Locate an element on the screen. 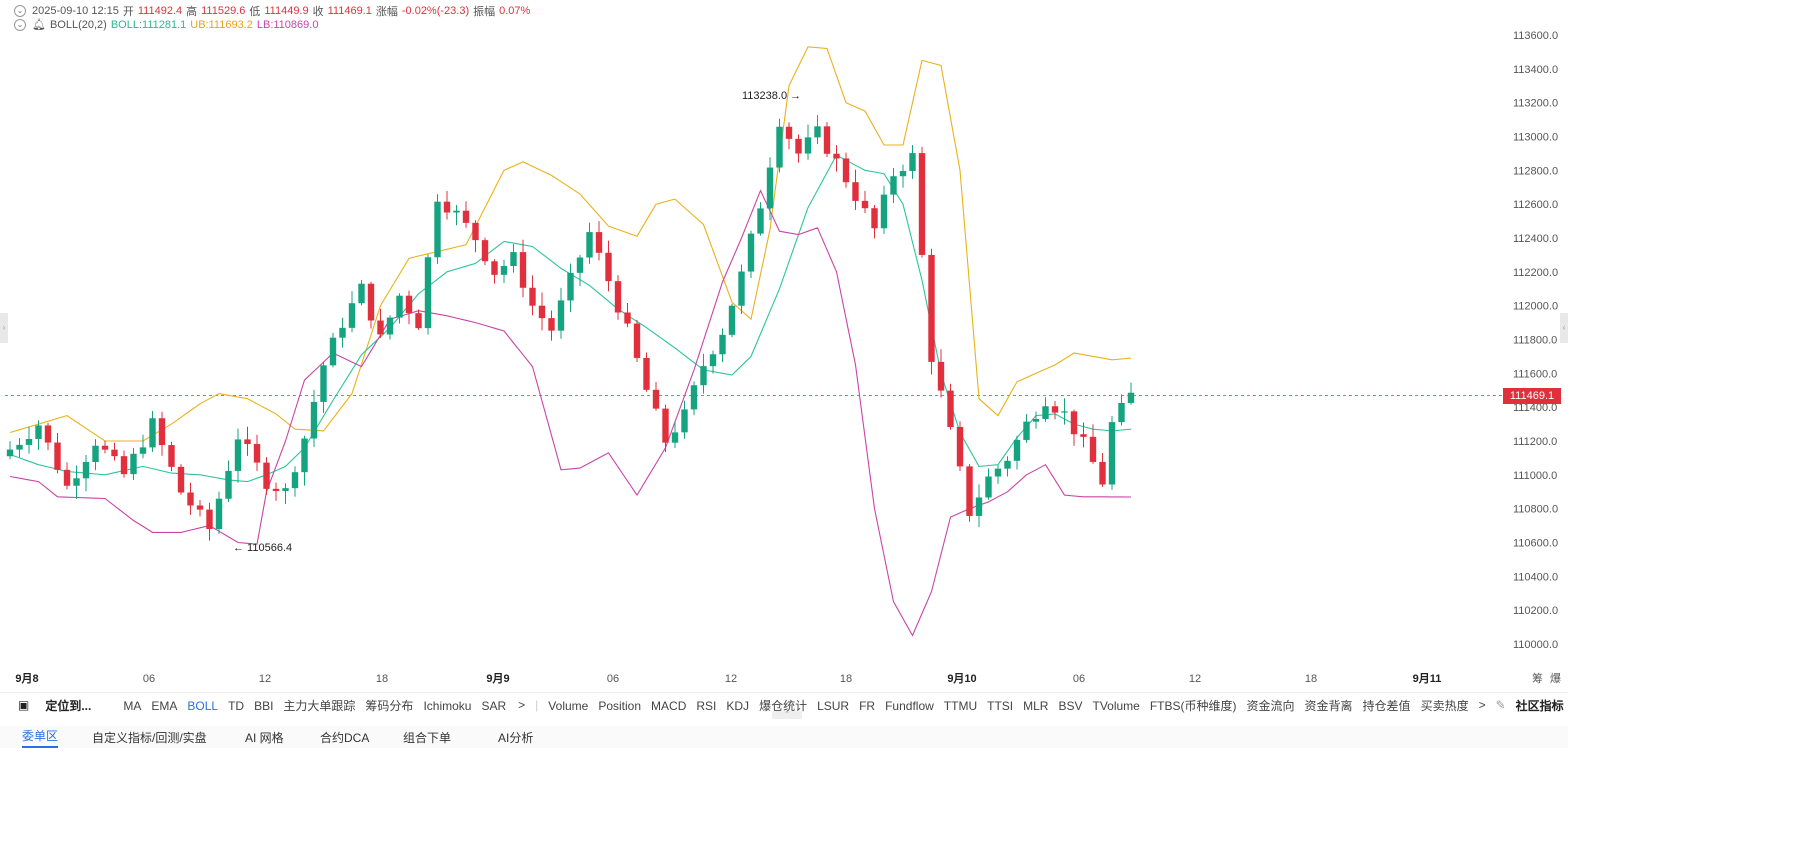  sub-more-arrow: > is located at coordinates (1482, 705).